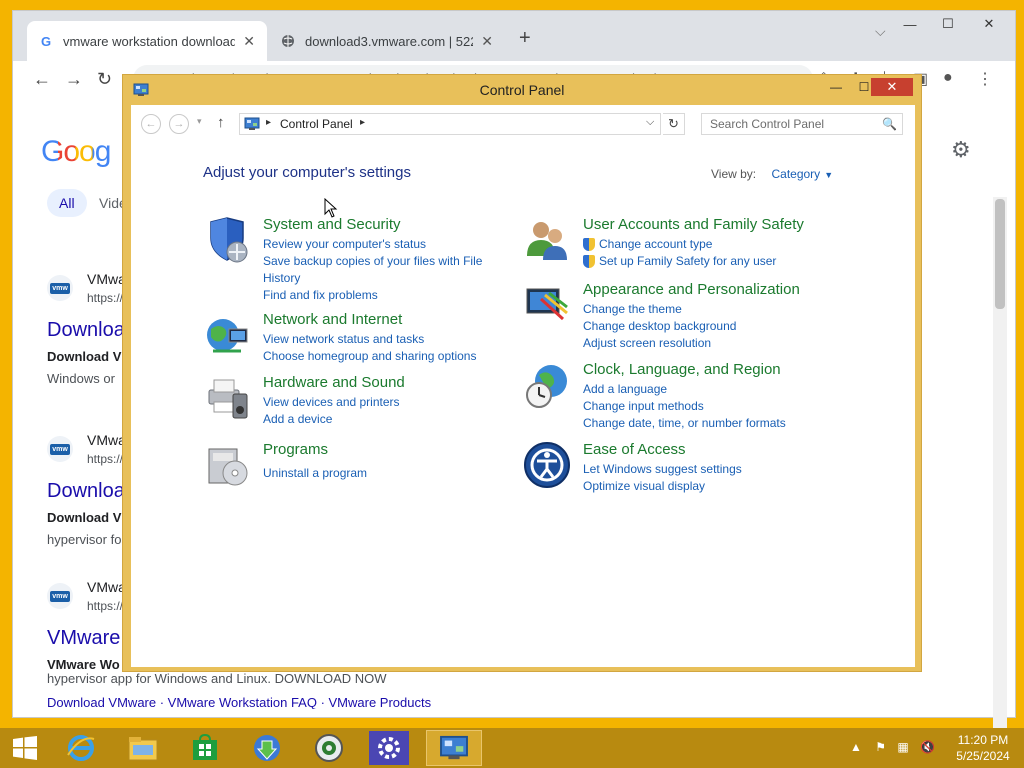  I want to click on printer-icon, so click(227, 398).